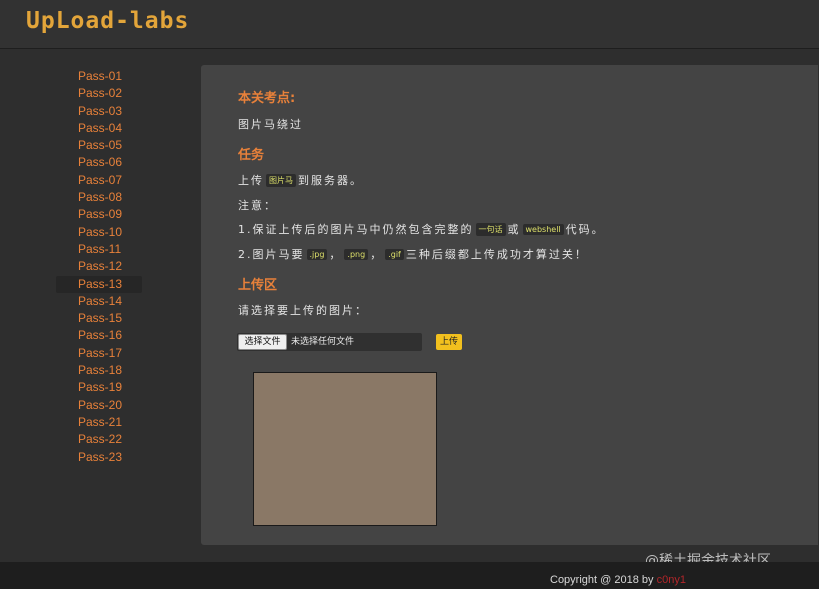 Image resolution: width=819 pixels, height=589 pixels. I want to click on note2-sep-1: ，, so click(336, 254).